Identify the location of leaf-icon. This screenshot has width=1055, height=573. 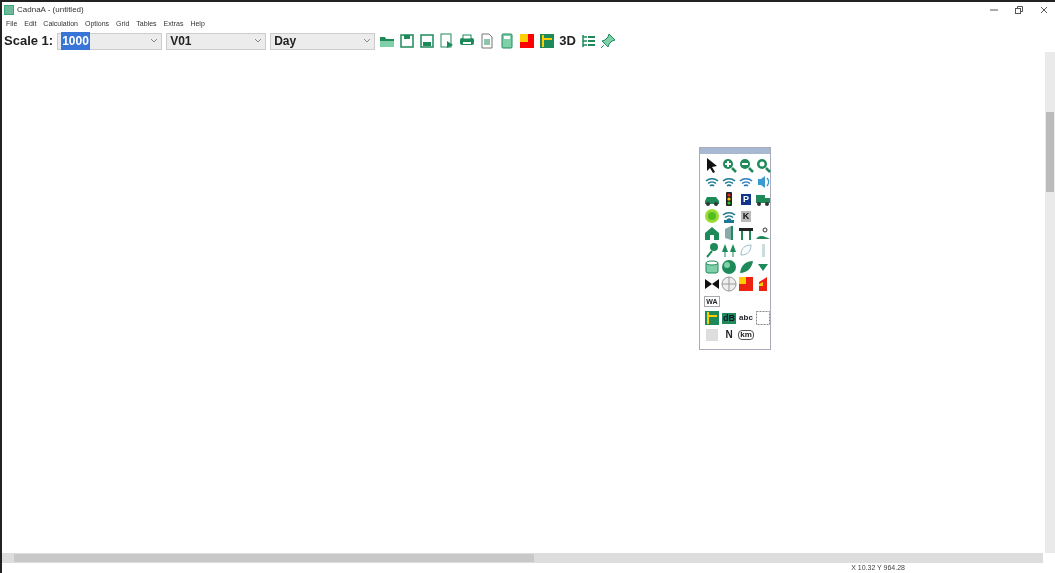
(746, 267).